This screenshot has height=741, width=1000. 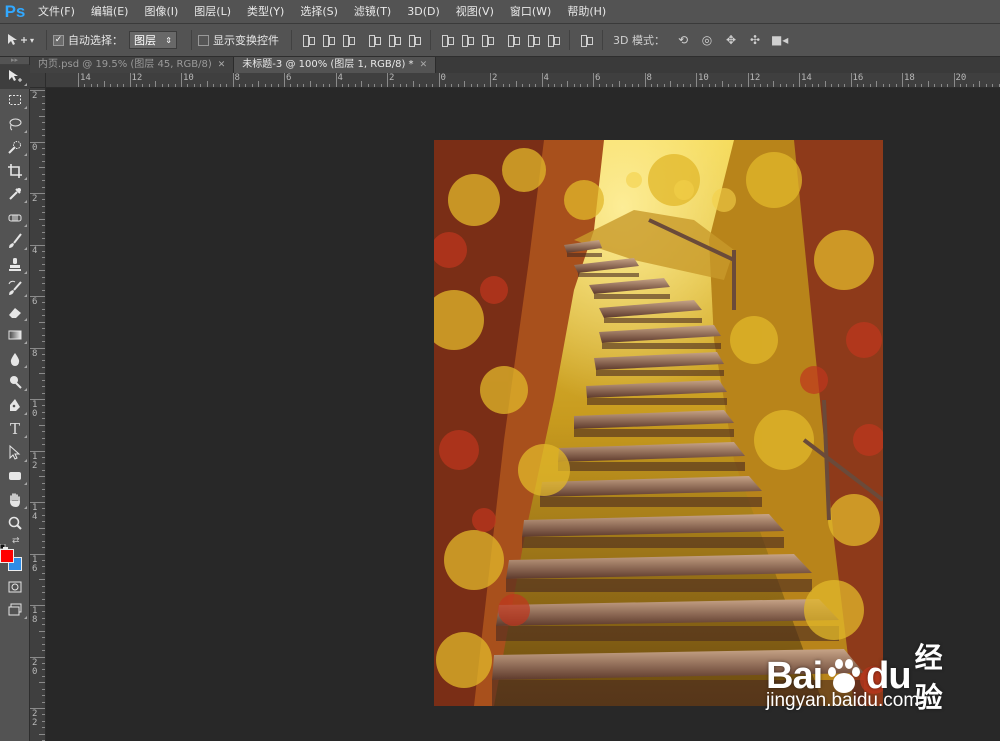 I want to click on pen-tool-icon, so click(x=15, y=406).